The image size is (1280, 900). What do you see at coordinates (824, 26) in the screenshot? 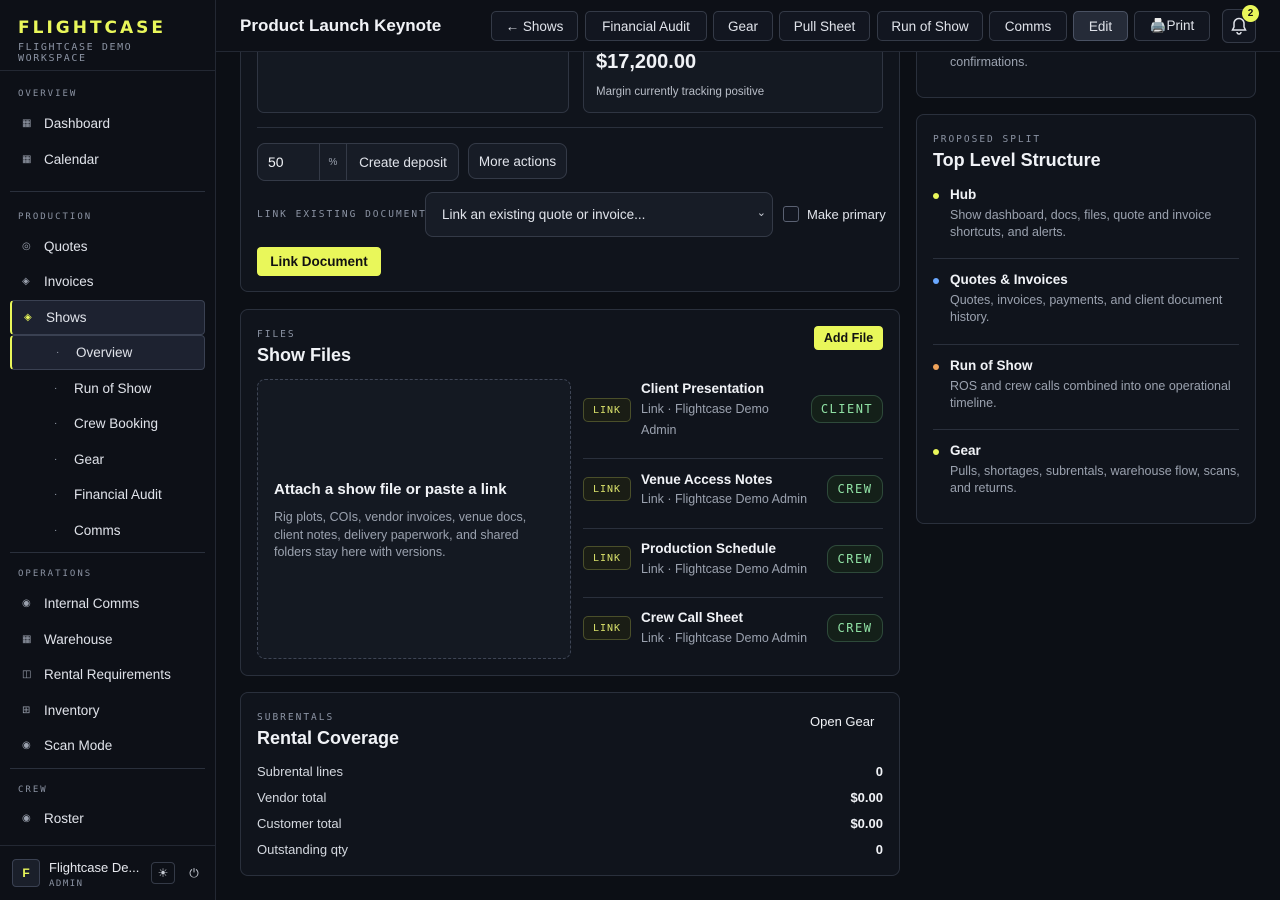
I see `pull-sheet-button: Pull Sheet` at bounding box center [824, 26].